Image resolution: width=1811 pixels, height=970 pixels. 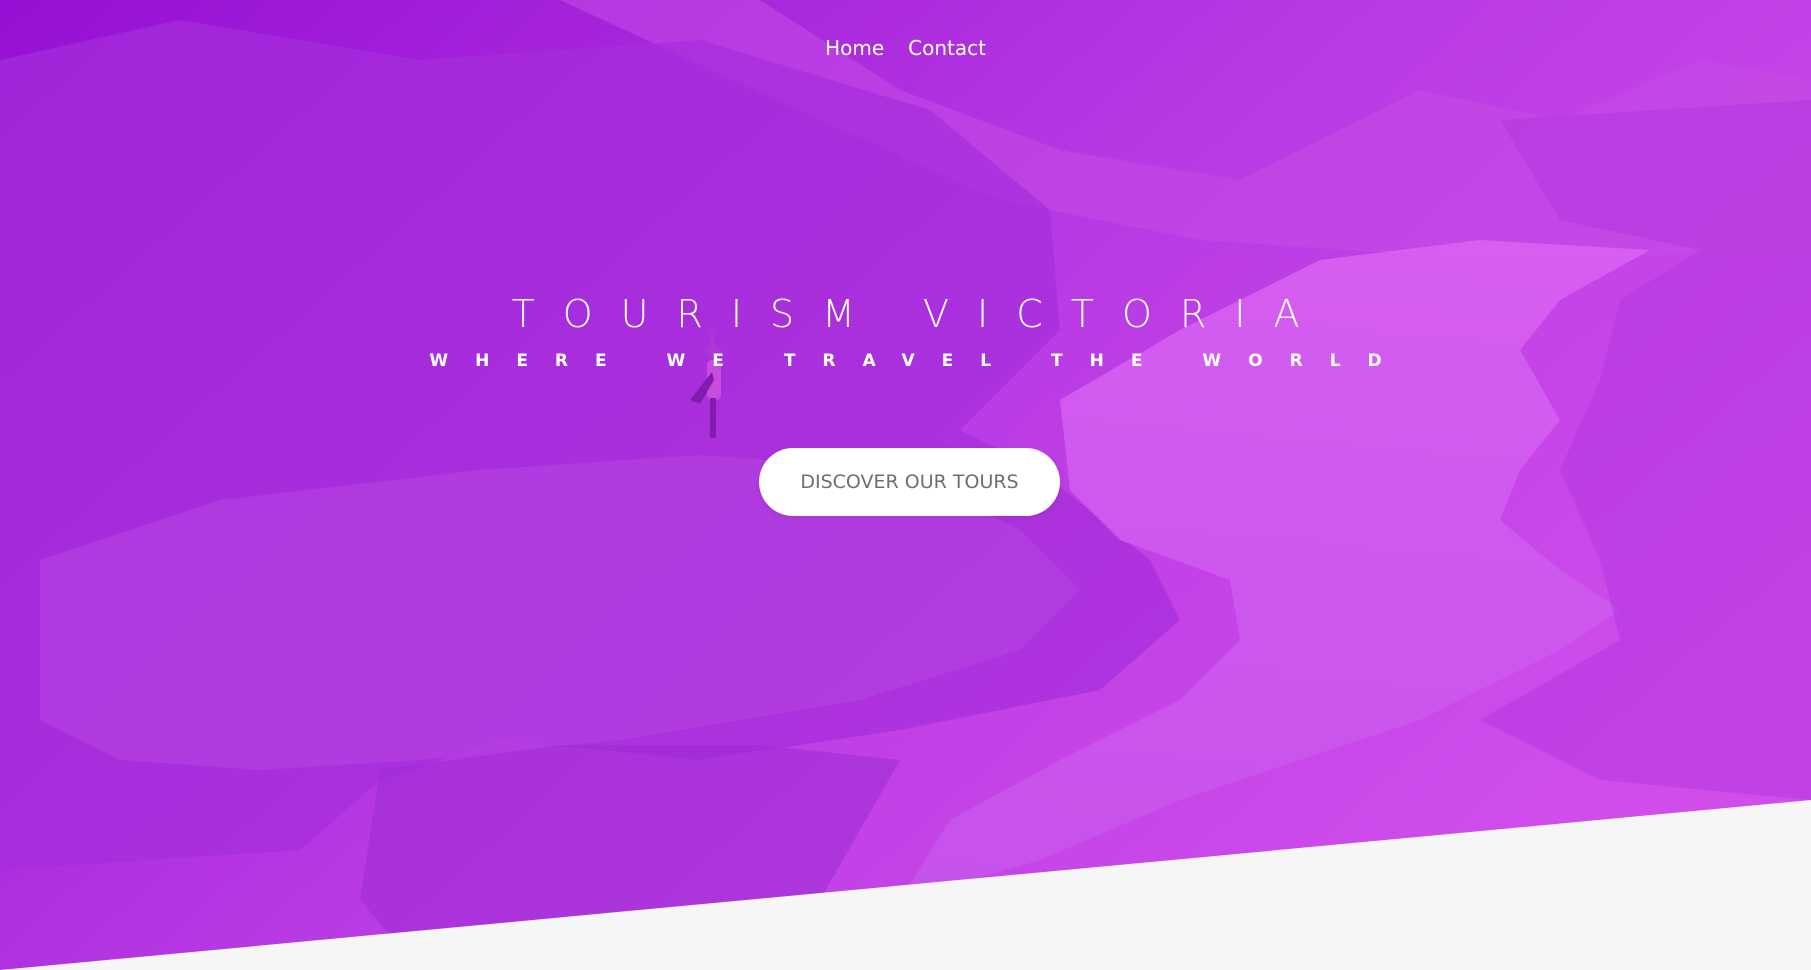 What do you see at coordinates (909, 482) in the screenshot?
I see `discover-tours-button: DISCOVER OUR TOURS` at bounding box center [909, 482].